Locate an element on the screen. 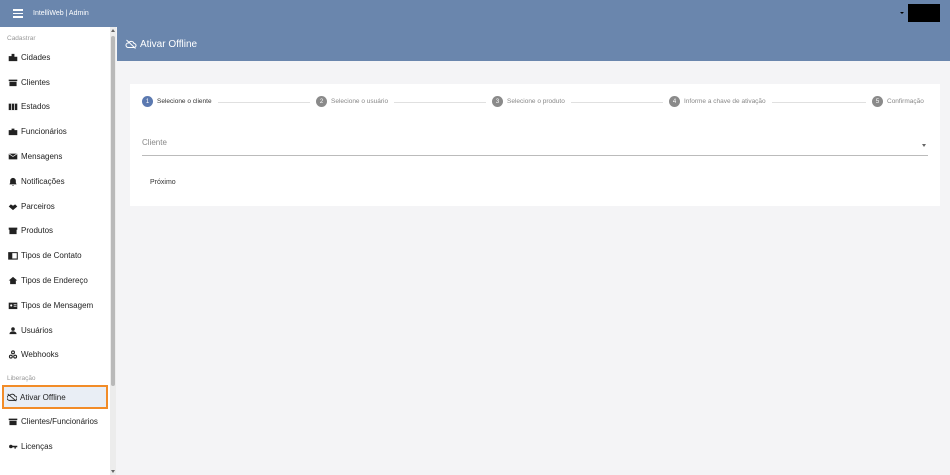  step-1: 1 Selecione o cliente is located at coordinates (177, 101).